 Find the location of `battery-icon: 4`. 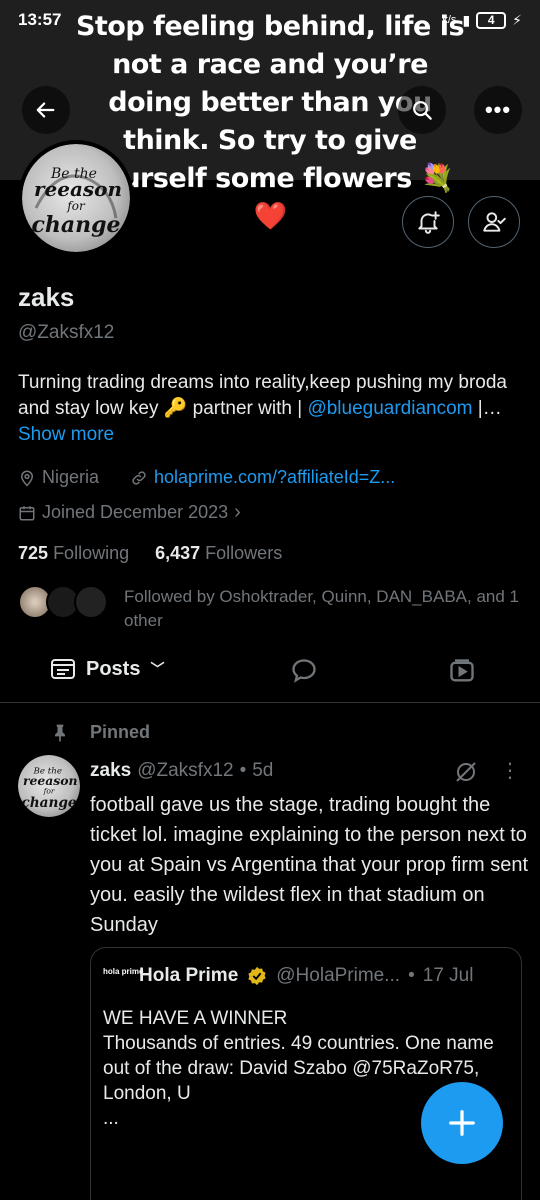

battery-icon: 4 is located at coordinates (491, 20).